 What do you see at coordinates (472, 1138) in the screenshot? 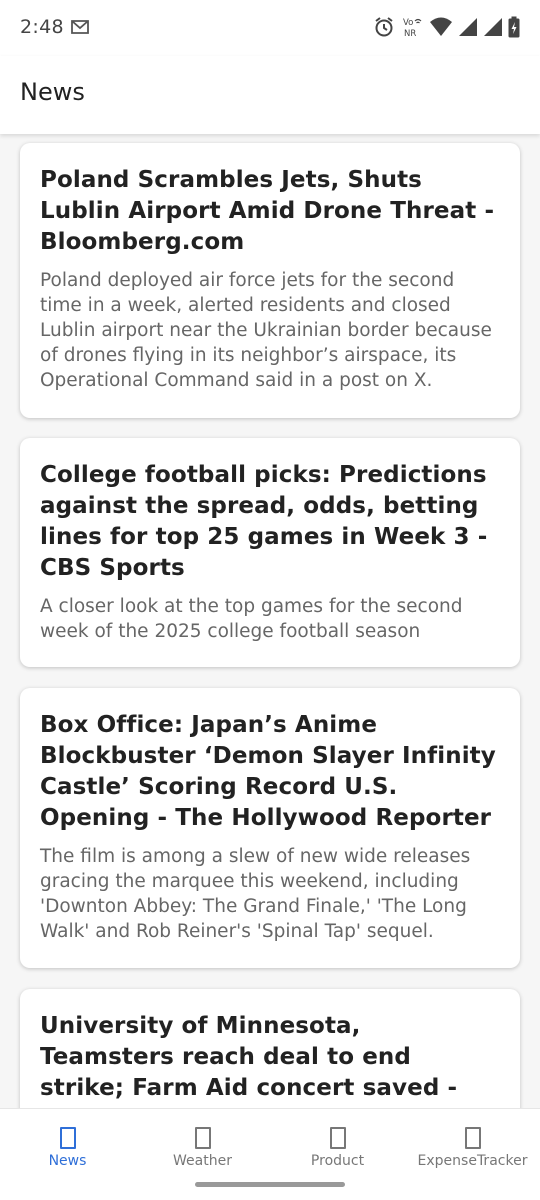
I see `expense-tracker-icon` at bounding box center [472, 1138].